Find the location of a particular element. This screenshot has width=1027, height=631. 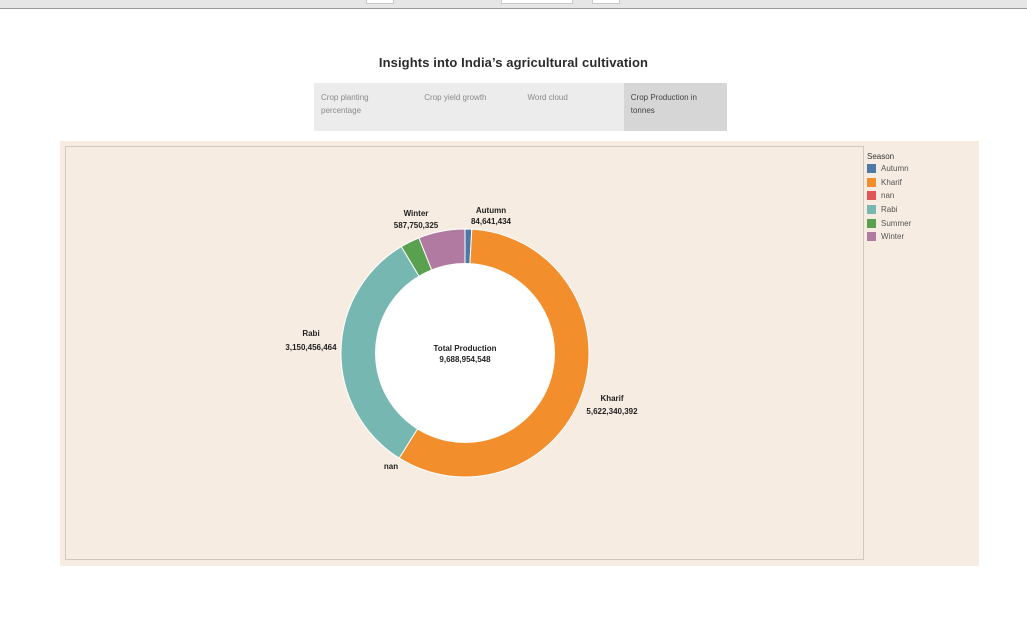

slice-label-rabi-name: Rabi is located at coordinates (310, 333).